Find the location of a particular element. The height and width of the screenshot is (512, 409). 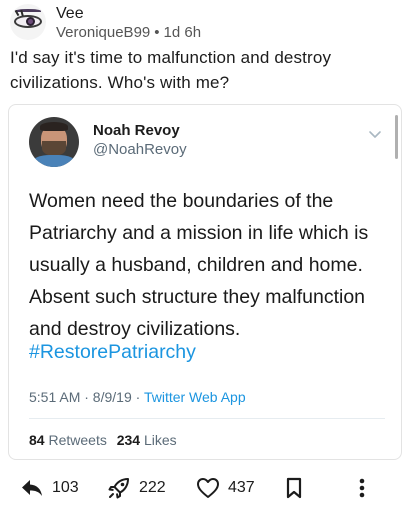

author-name: Vee is located at coordinates (130, 13).